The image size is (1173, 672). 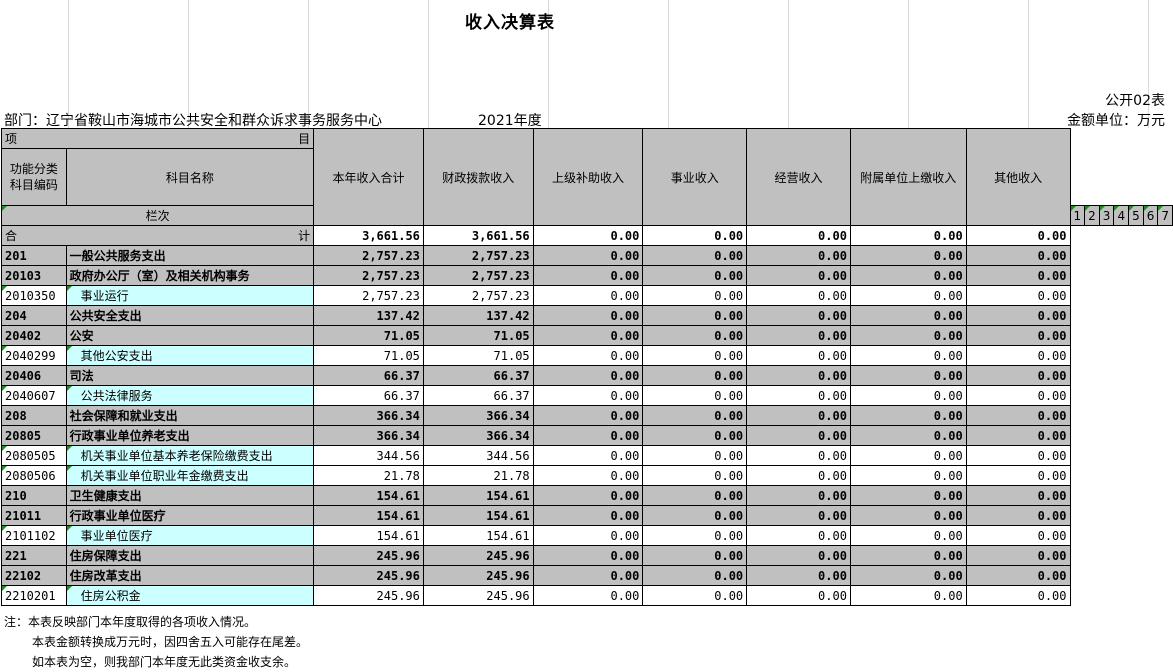 I want to click on row-value-1: 137.42, so click(x=368, y=315).